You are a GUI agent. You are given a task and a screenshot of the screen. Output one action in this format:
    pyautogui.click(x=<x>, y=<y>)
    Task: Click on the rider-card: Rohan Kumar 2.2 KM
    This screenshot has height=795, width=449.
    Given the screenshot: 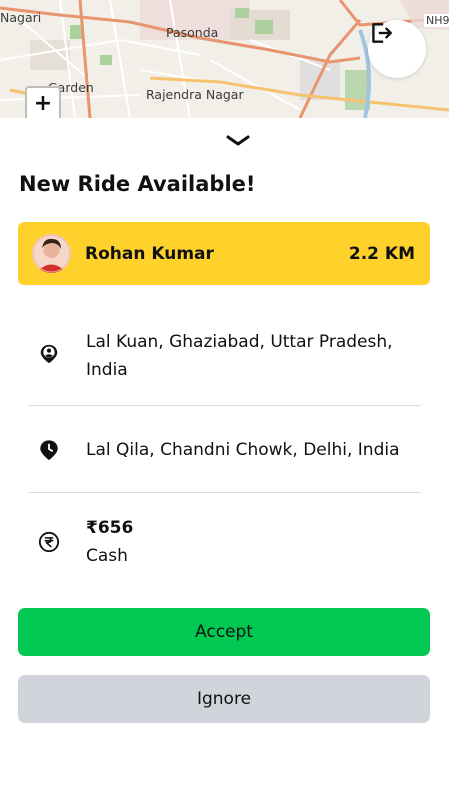 What is the action you would take?
    pyautogui.click(x=224, y=253)
    